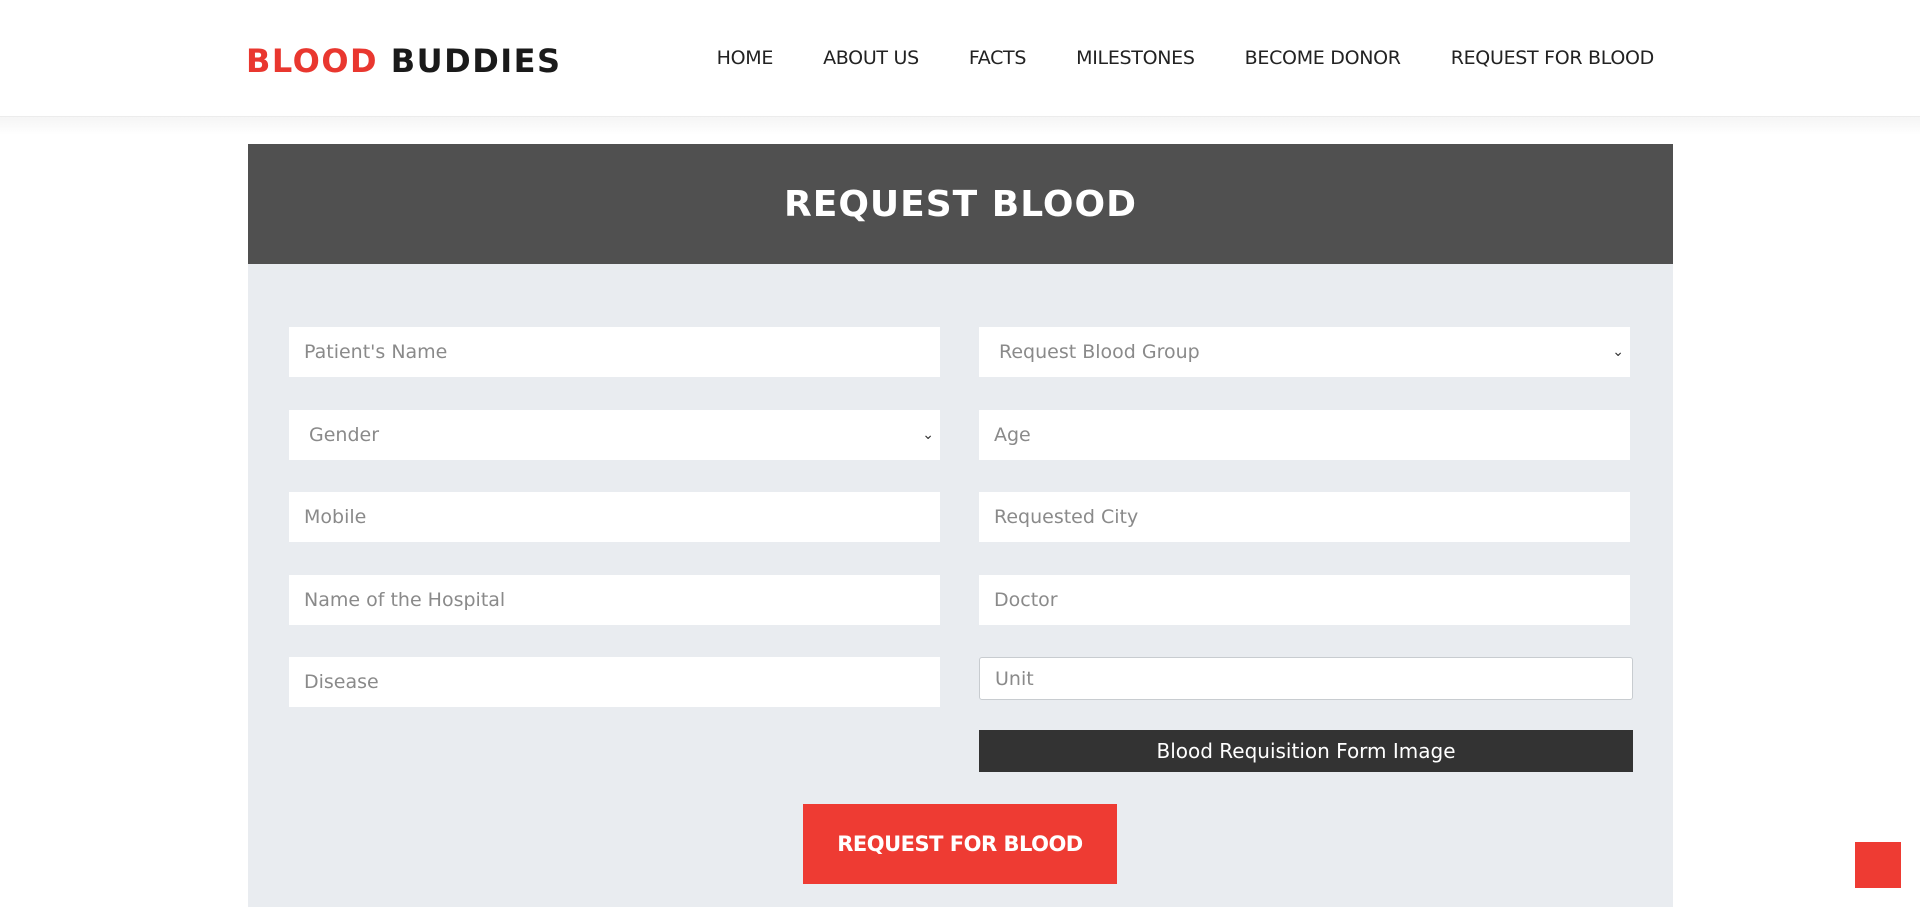 This screenshot has height=907, width=1920. I want to click on blood-group-select: Request Blood Group ⌄, so click(1304, 352).